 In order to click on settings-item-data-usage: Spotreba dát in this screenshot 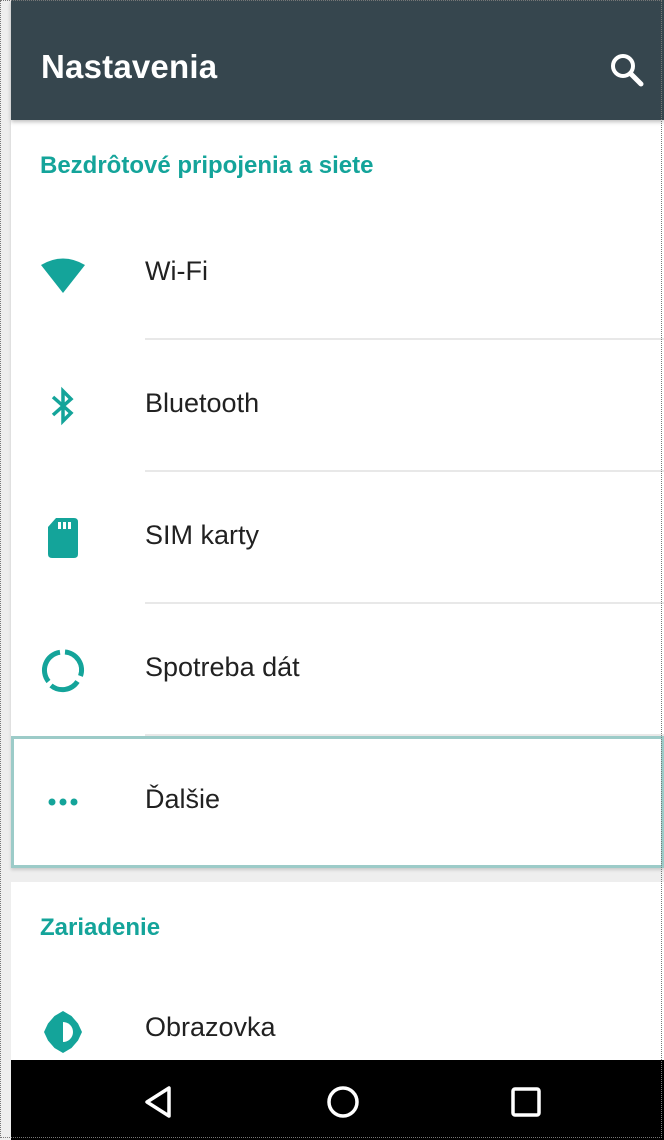, I will do `click(337, 670)`.